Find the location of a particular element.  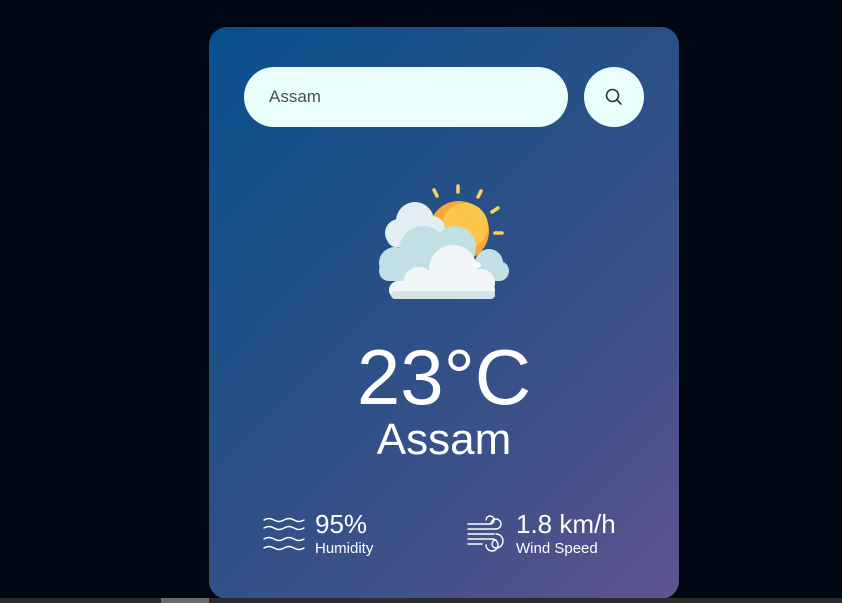

search-input is located at coordinates (406, 97).